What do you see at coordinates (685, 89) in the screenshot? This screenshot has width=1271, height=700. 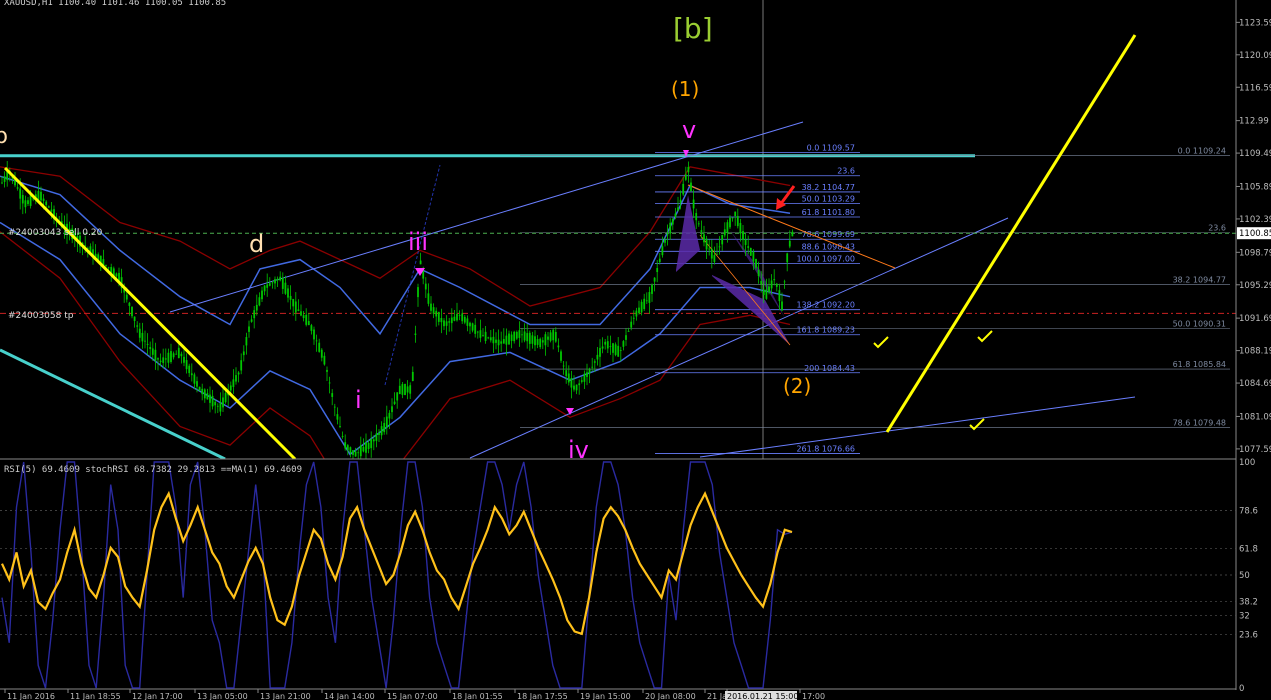 I see `wave-label-1: (1)` at bounding box center [685, 89].